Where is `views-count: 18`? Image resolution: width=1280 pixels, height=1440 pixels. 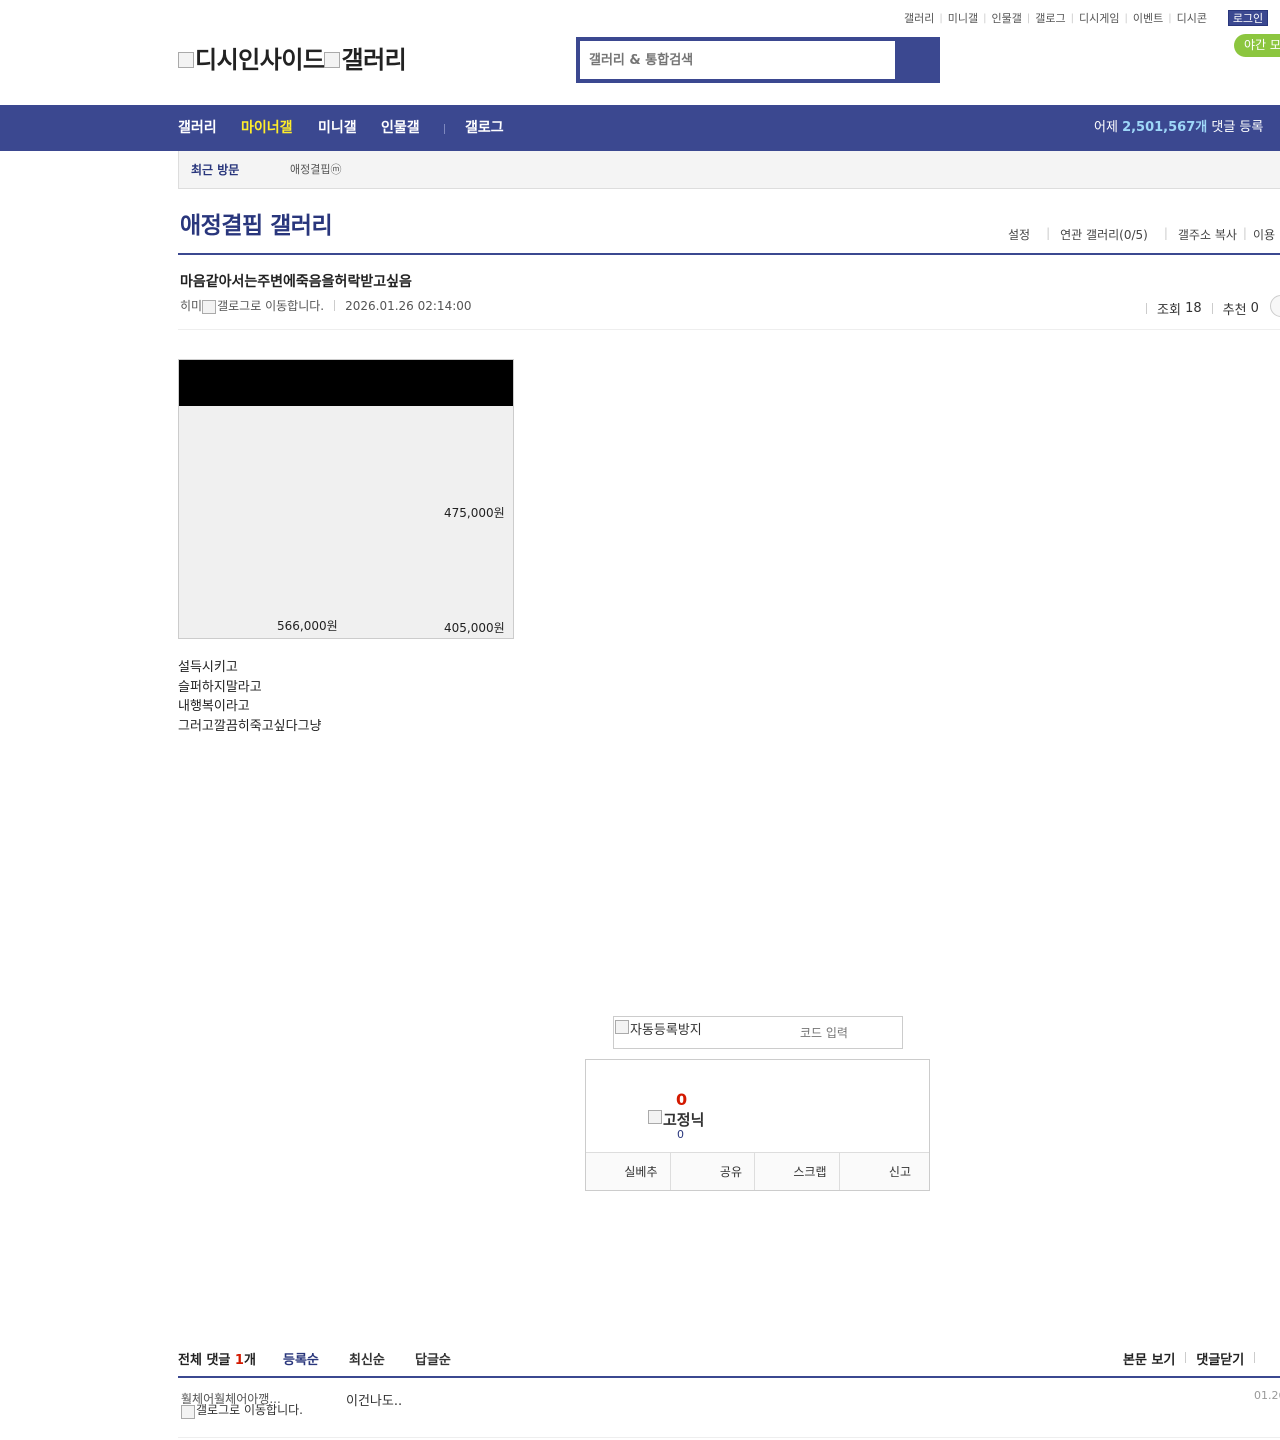
views-count: 18 is located at coordinates (1193, 308).